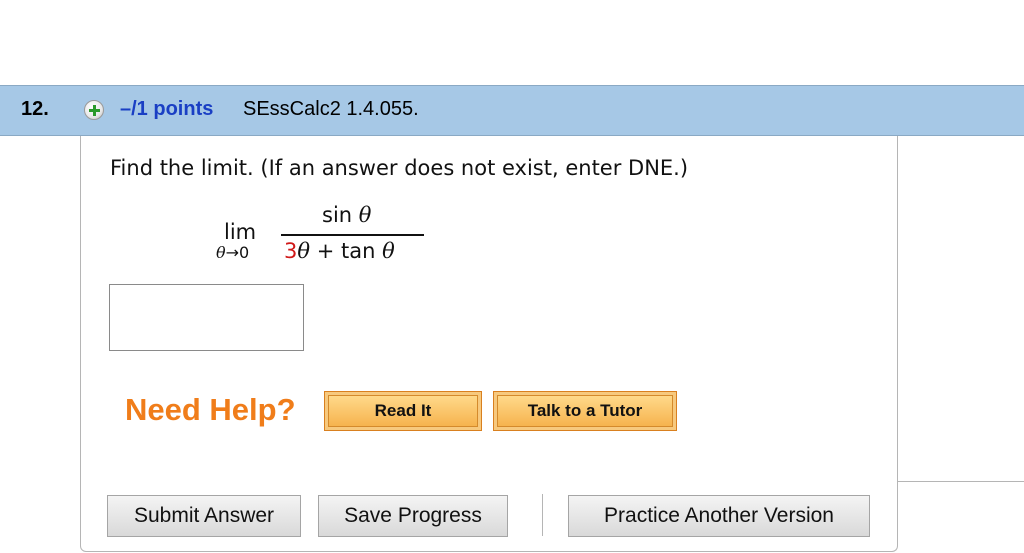 Image resolution: width=1024 pixels, height=553 pixels. I want to click on practice-another-version-button: Practice Another Version, so click(719, 516).